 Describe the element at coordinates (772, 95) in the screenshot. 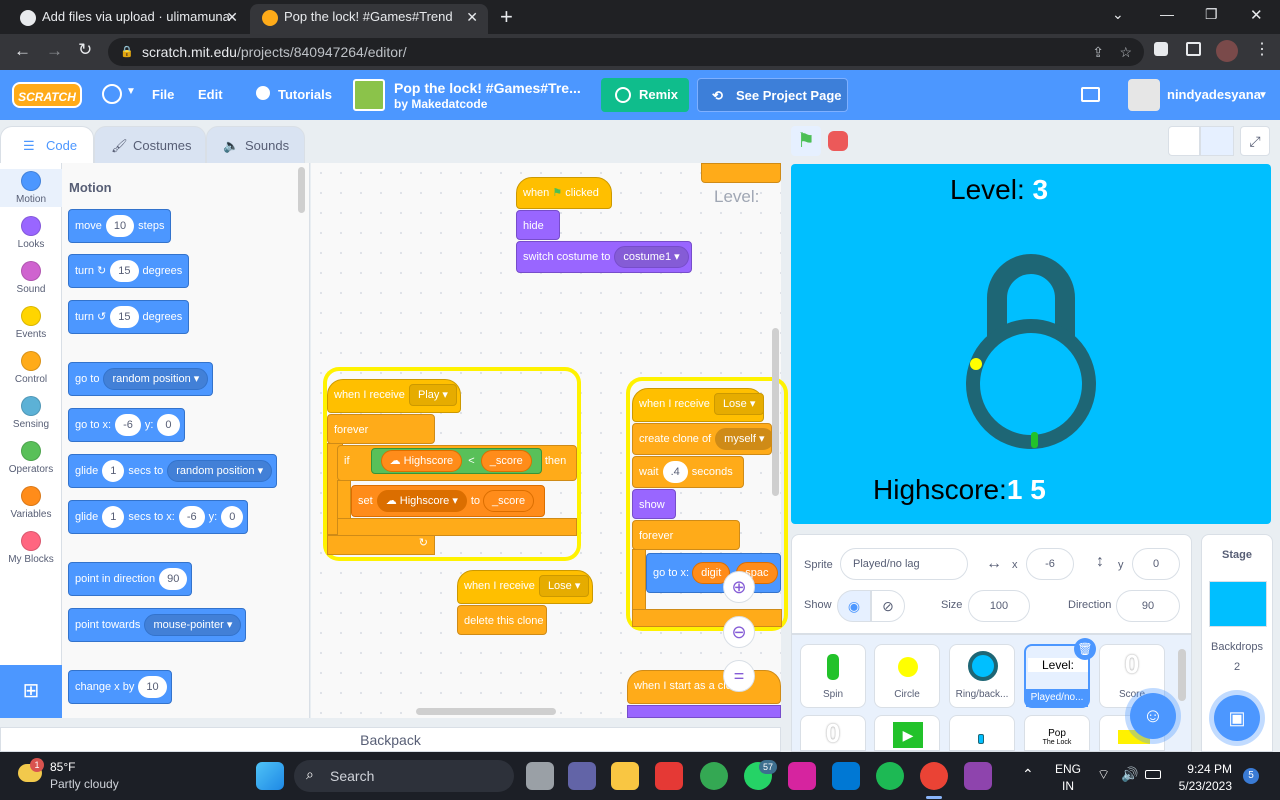

I see `see-project-page-button: ⟲ See Project Page` at that location.